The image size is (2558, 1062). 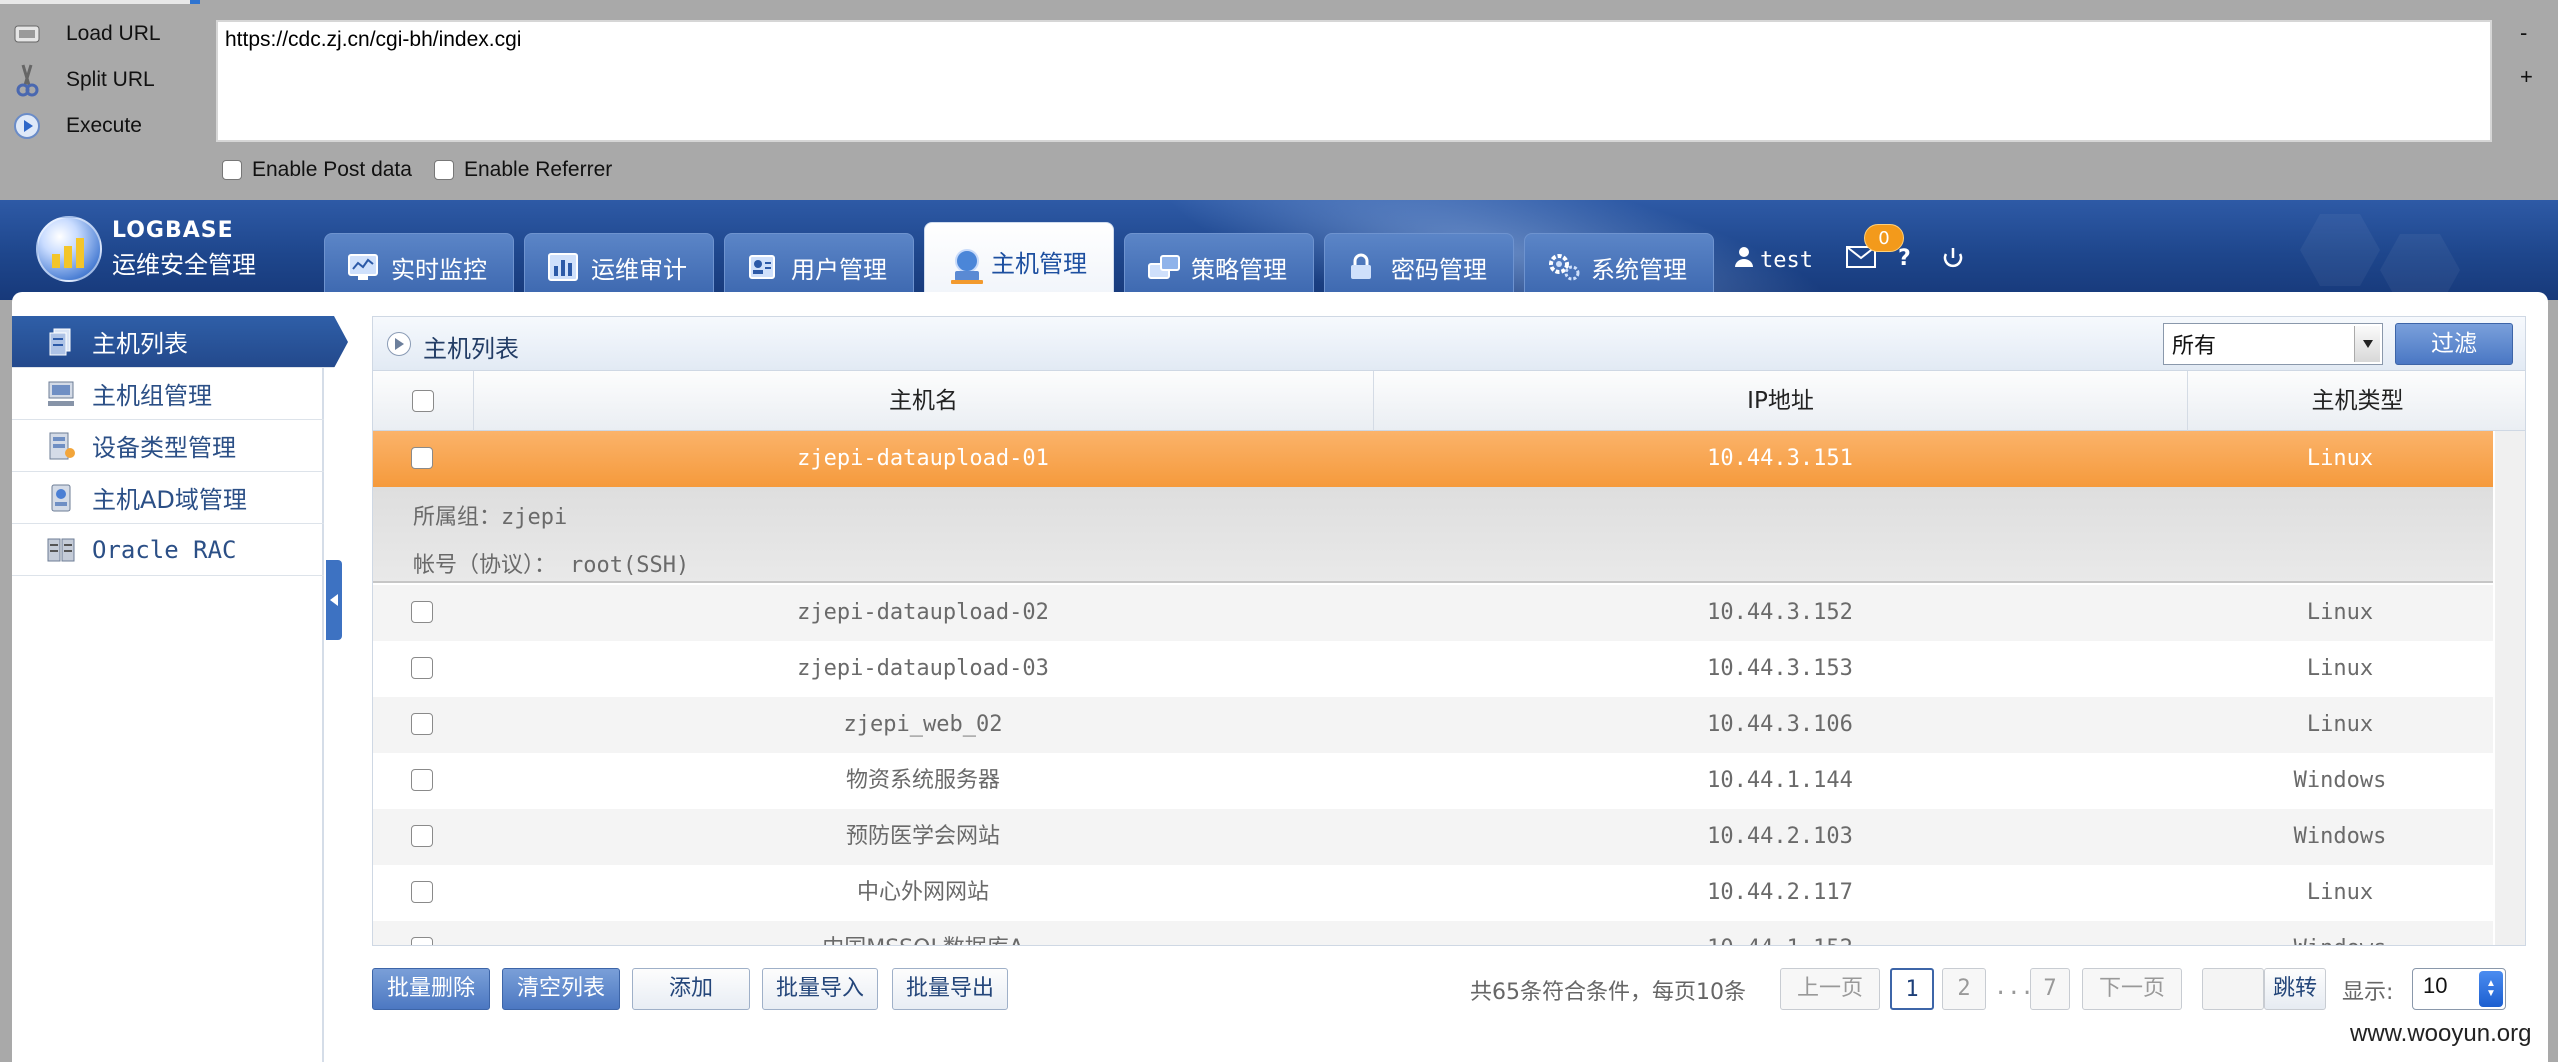 I want to click on tab-label: 密码管理, so click(x=1439, y=269).